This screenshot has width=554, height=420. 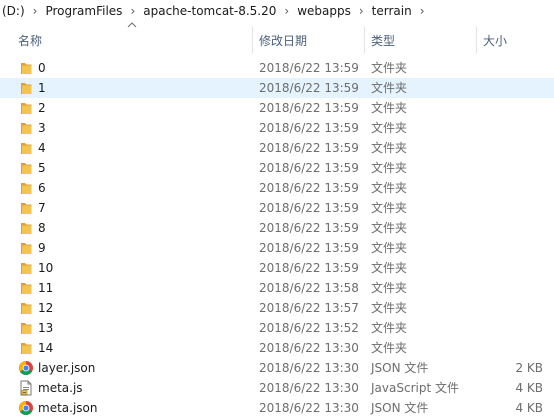 What do you see at coordinates (392, 11) in the screenshot?
I see `breadcrumb-terrain: terrain` at bounding box center [392, 11].